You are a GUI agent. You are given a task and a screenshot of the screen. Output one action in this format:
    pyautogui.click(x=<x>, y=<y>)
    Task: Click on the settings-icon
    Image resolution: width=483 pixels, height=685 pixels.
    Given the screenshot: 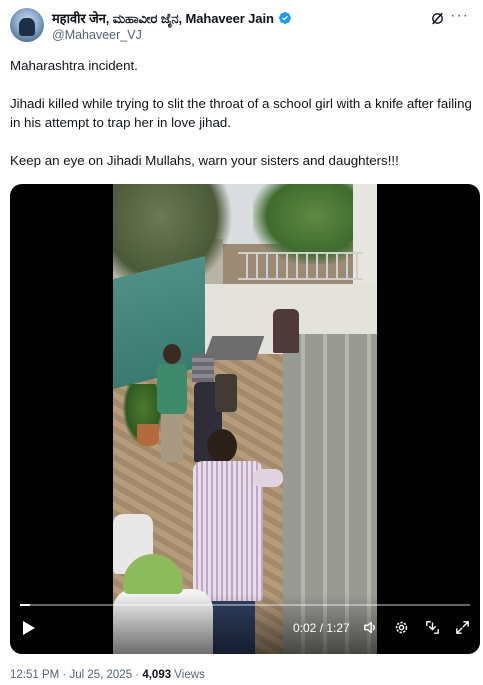 What is the action you would take?
    pyautogui.click(x=401, y=627)
    